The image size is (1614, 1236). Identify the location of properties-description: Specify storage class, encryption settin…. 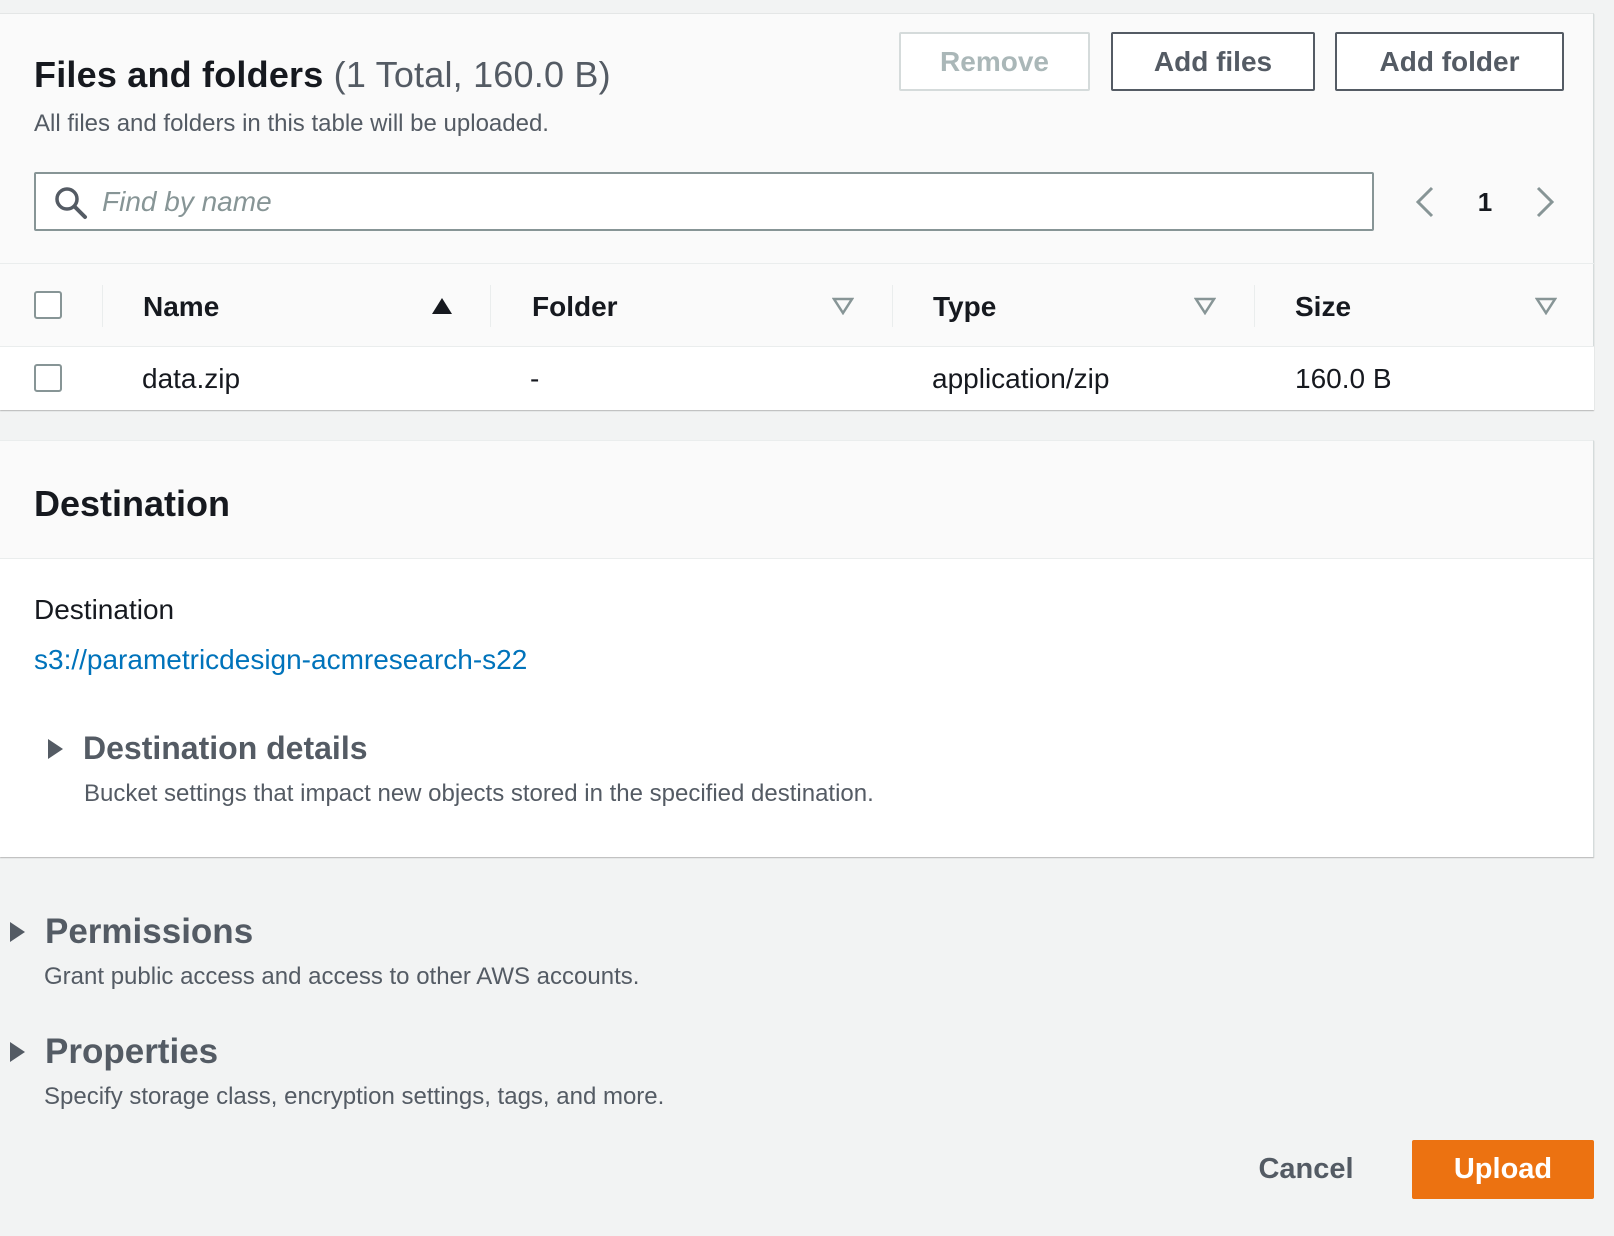
(354, 1096).